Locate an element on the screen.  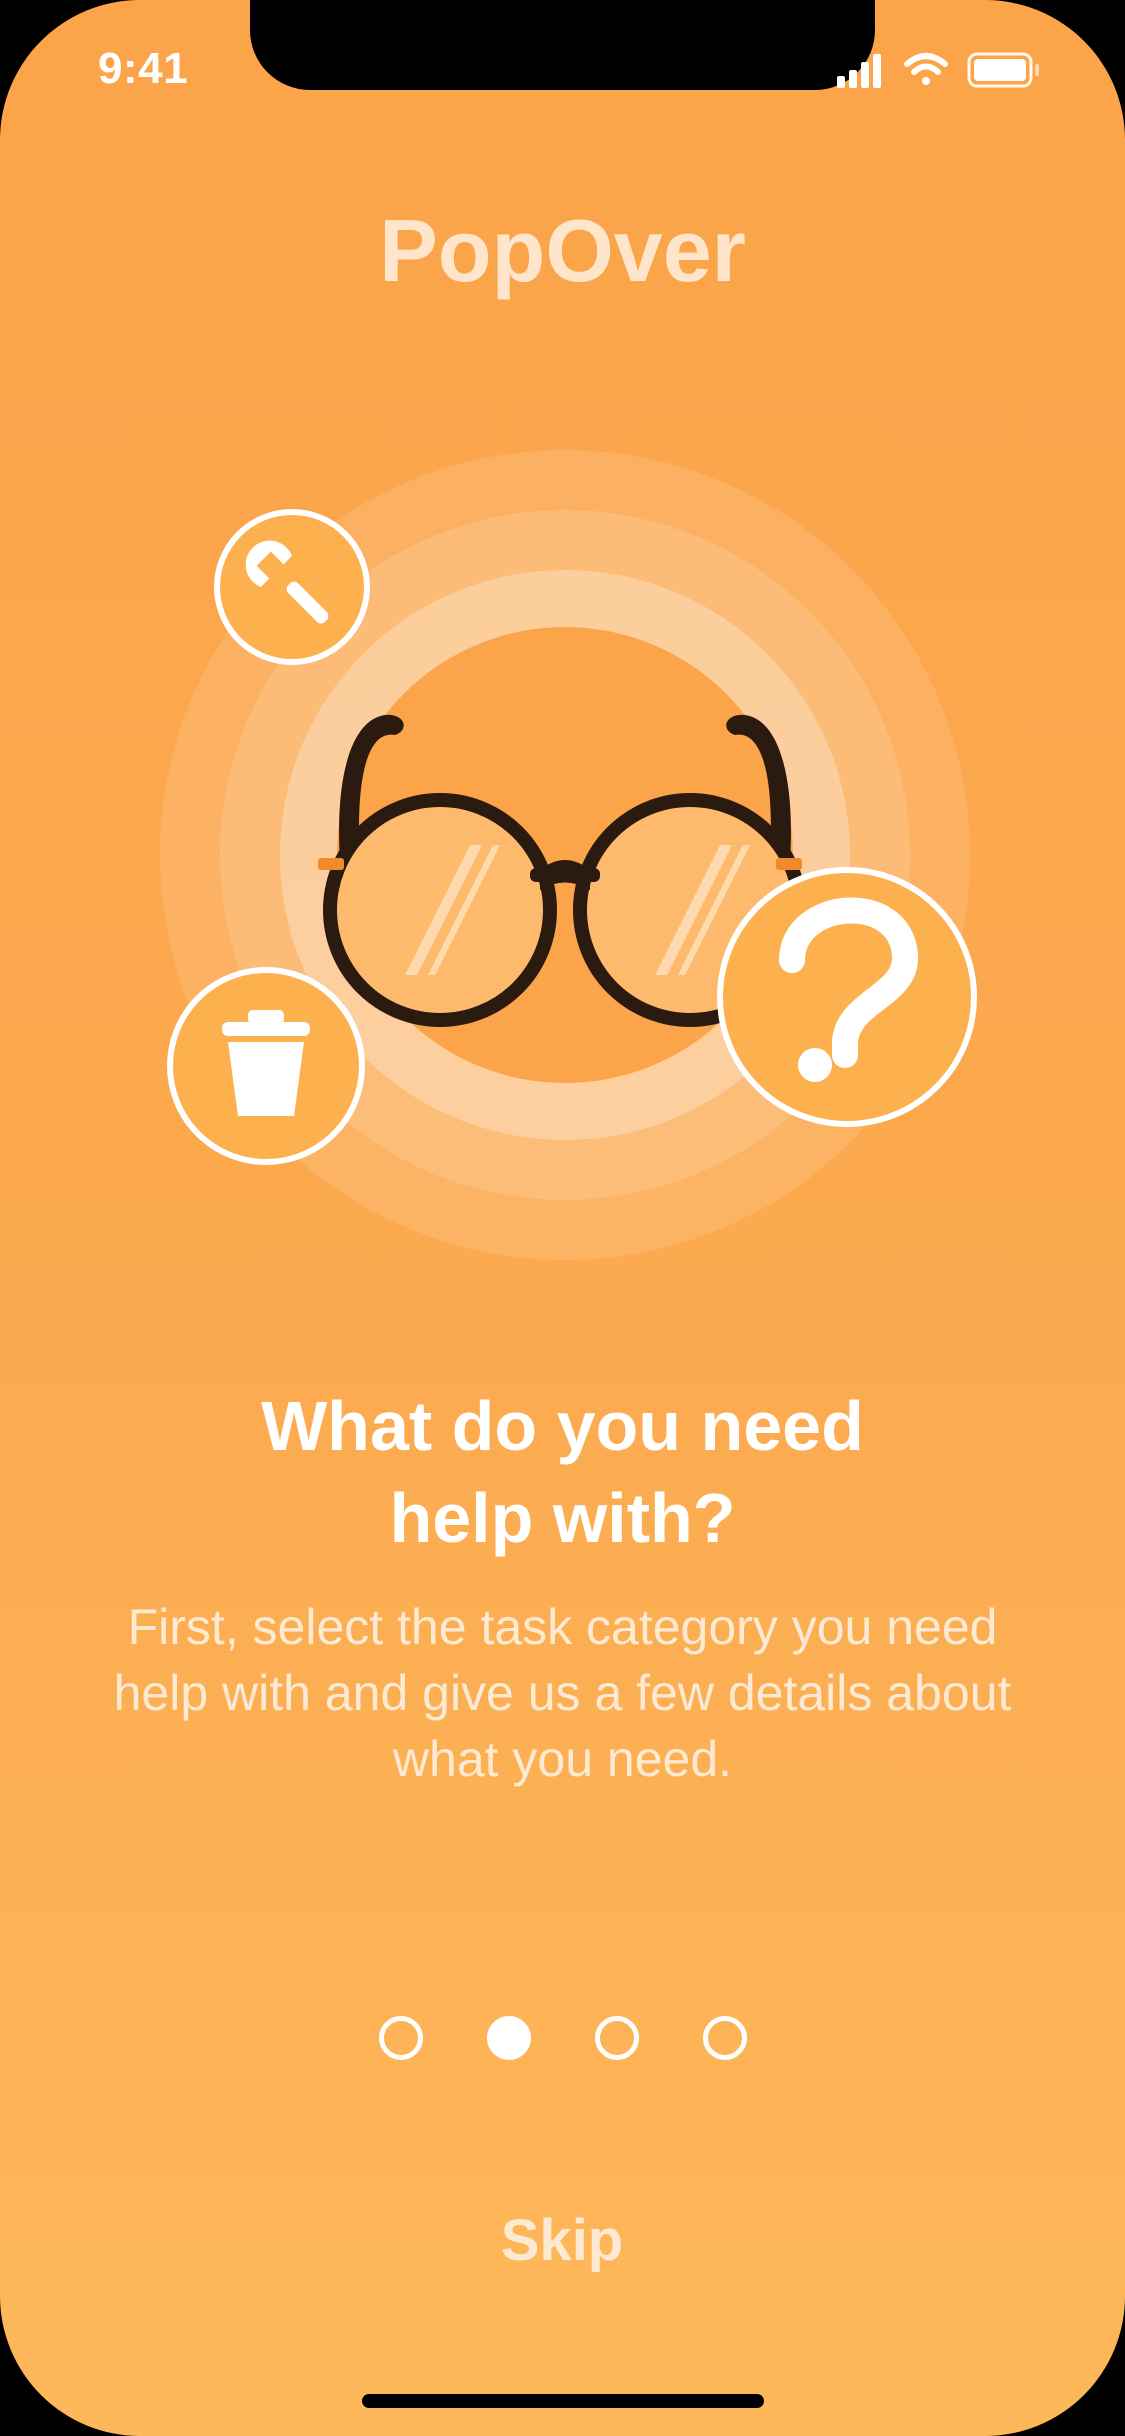
onboarding-heading: What do you need help with? is located at coordinates (562, 1472).